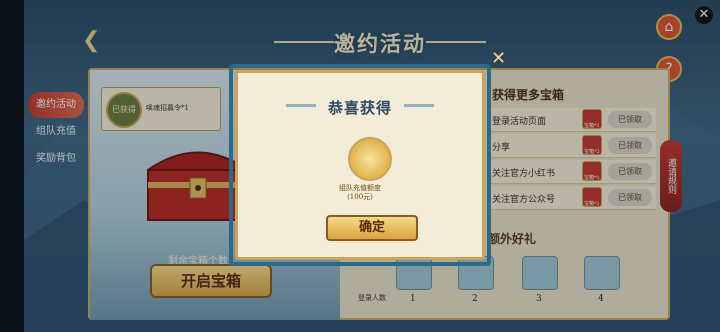 The image size is (720, 332). I want to click on modal-title: 恭喜获得, so click(359, 108).